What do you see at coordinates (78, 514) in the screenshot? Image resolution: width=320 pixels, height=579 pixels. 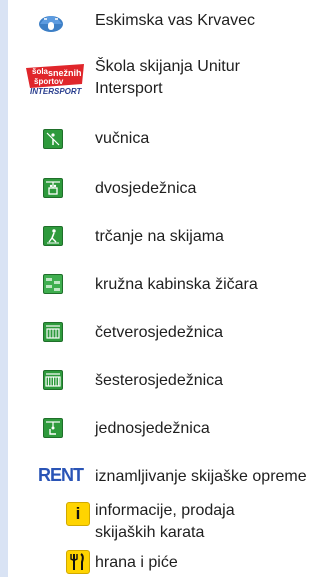 I see `info-icon: i` at bounding box center [78, 514].